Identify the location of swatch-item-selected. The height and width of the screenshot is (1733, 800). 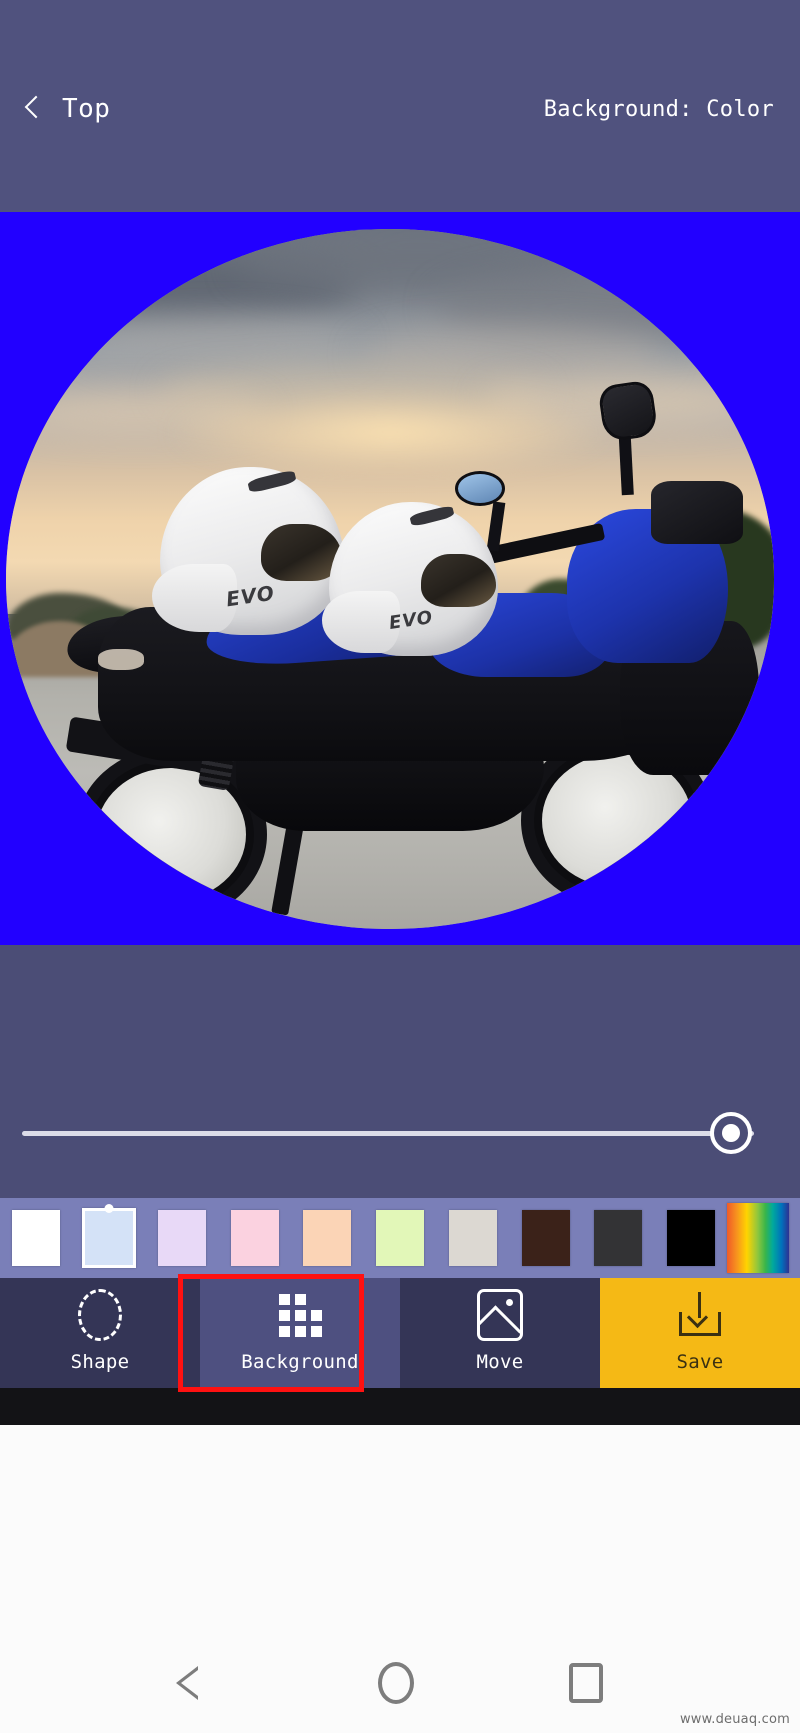
(109, 1238).